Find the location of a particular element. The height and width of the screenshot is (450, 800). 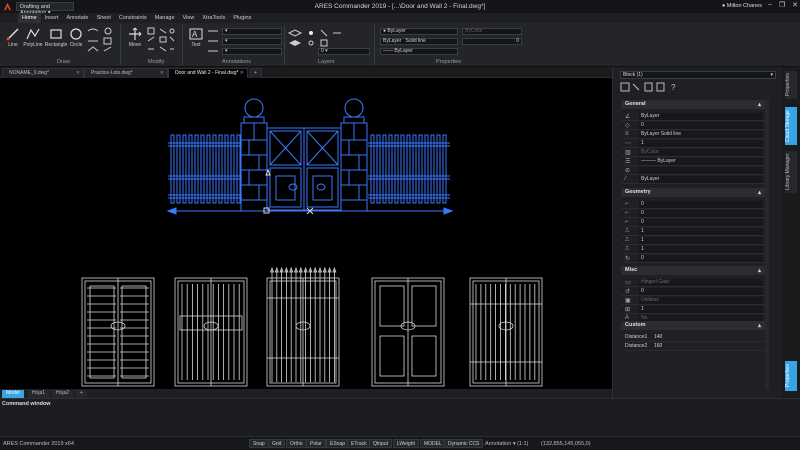

polyline-tool-button: PolyLine is located at coordinates (33, 37).